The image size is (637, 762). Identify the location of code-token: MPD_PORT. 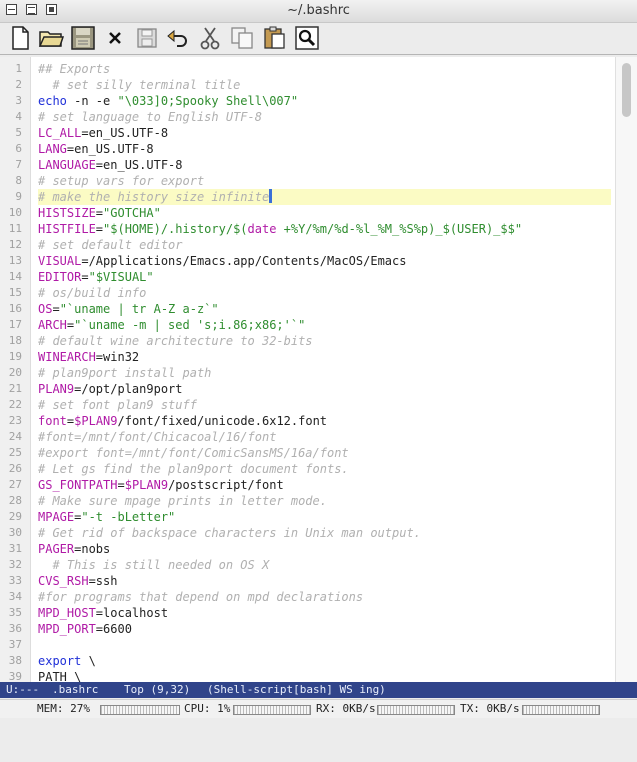
(67, 629).